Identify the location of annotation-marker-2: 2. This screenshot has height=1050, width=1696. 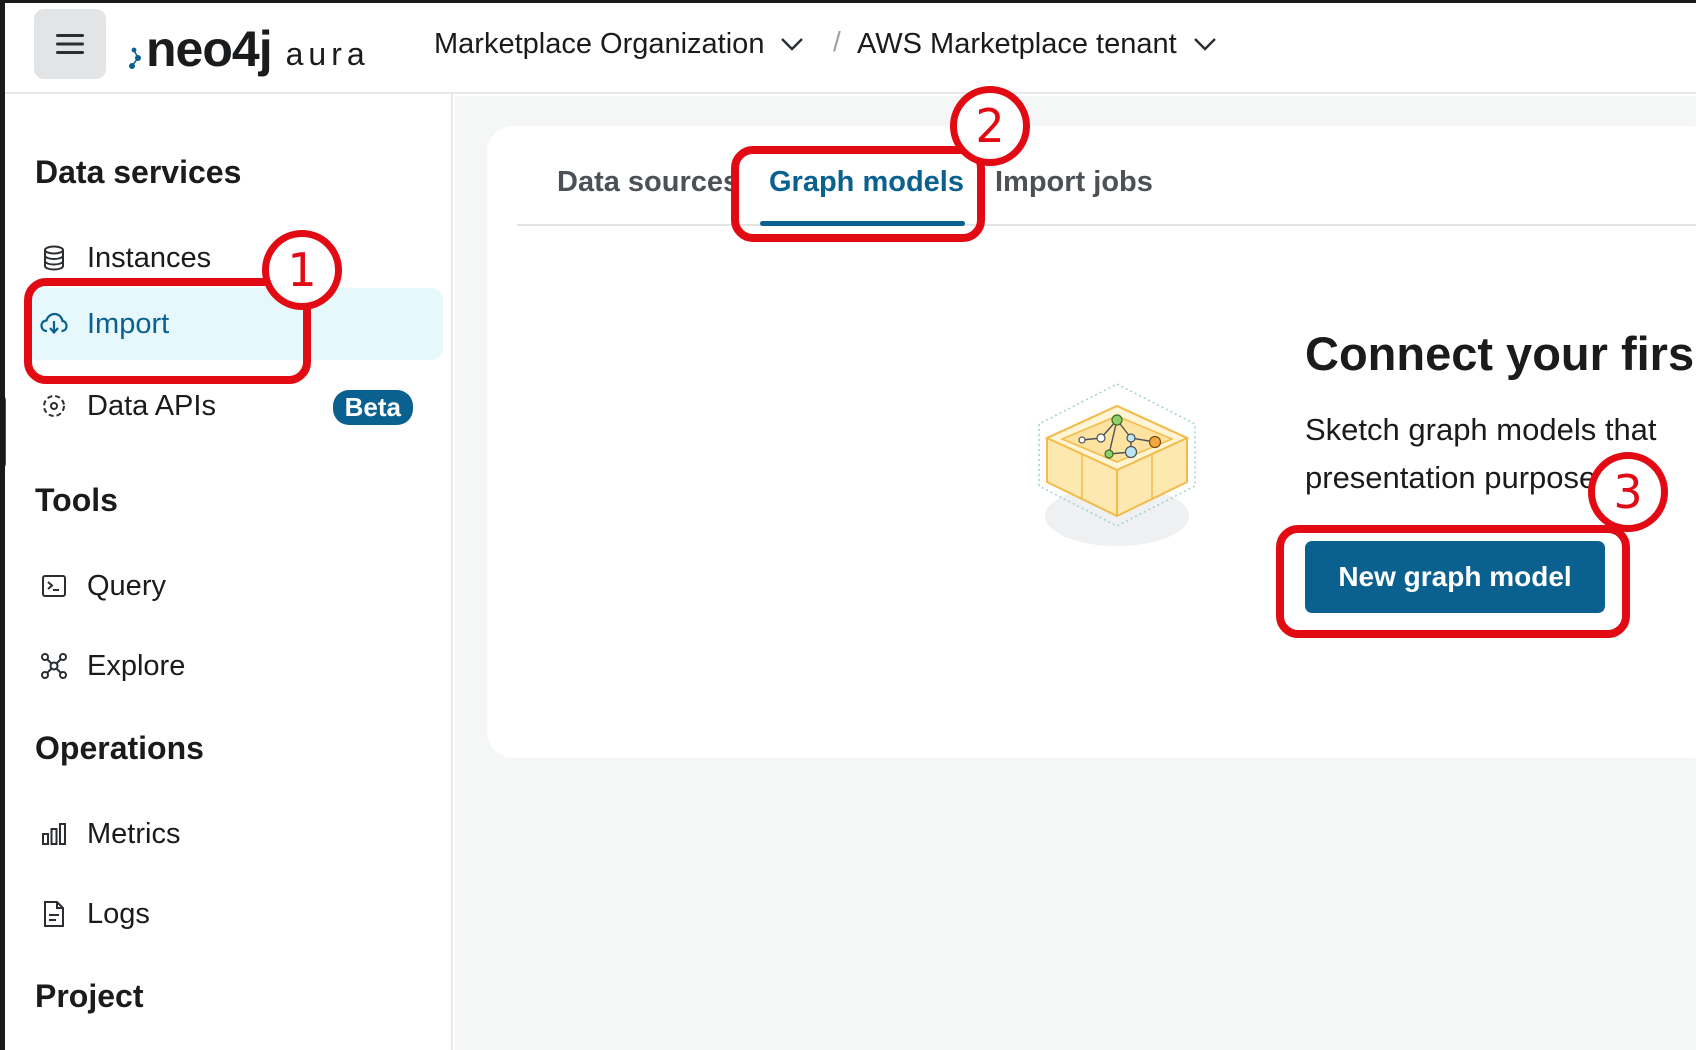
(990, 126).